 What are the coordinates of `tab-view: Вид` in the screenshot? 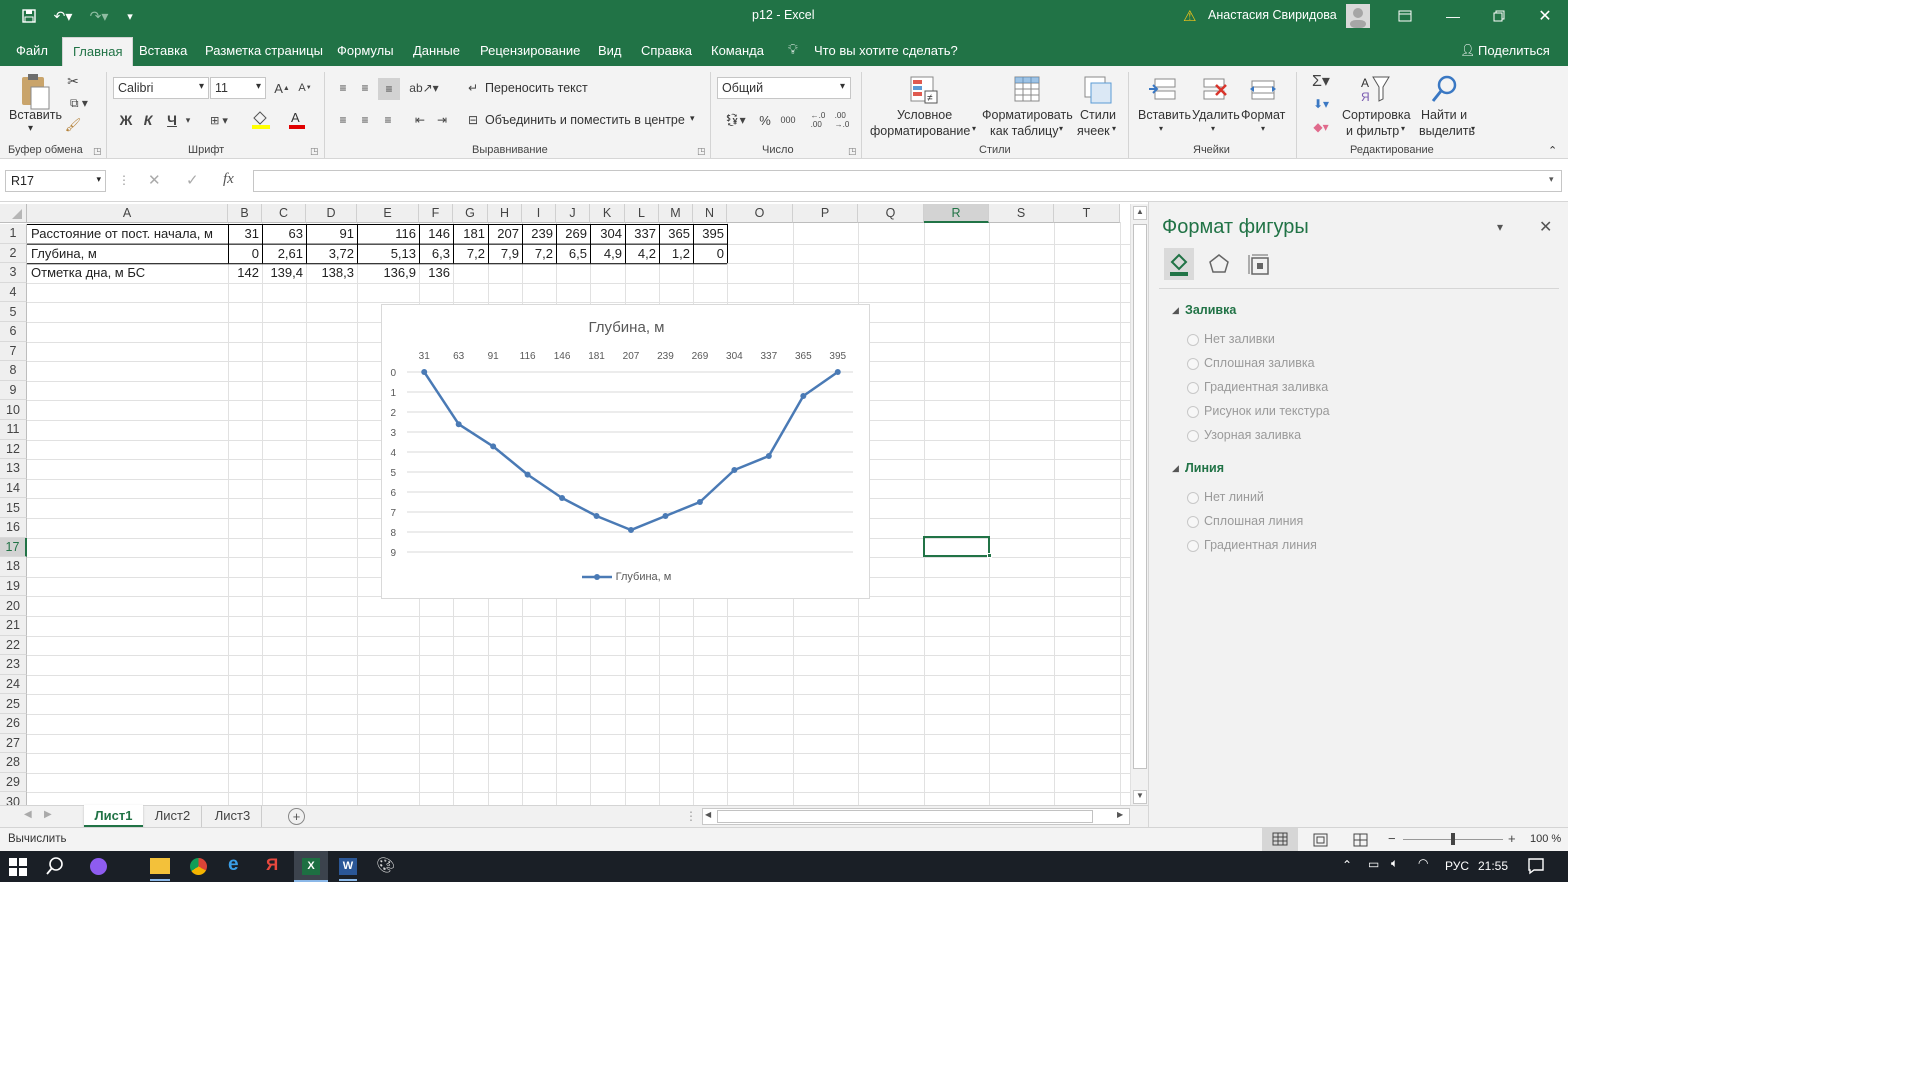 It's located at (610, 50).